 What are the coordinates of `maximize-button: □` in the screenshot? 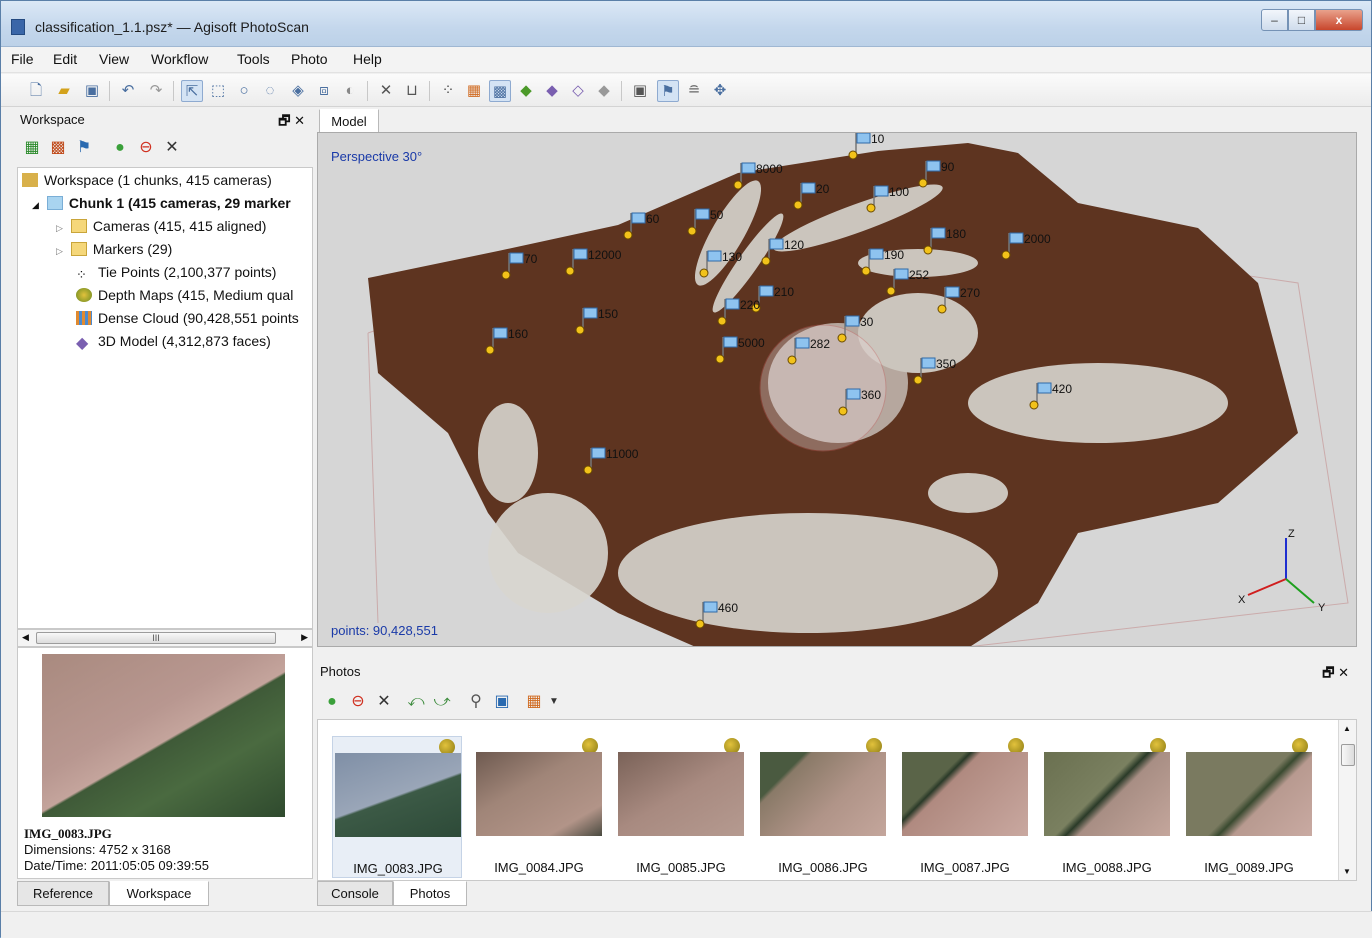 It's located at (1301, 20).